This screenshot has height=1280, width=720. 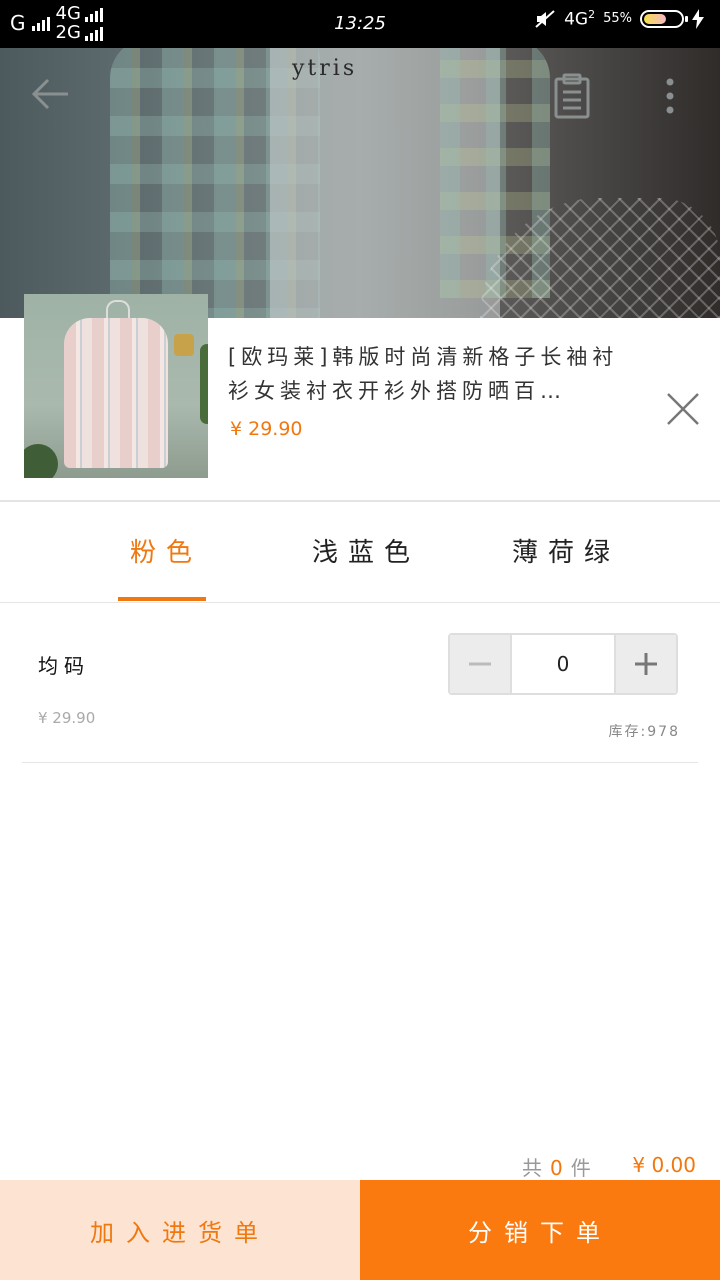 I want to click on charging-icon, so click(x=698, y=18).